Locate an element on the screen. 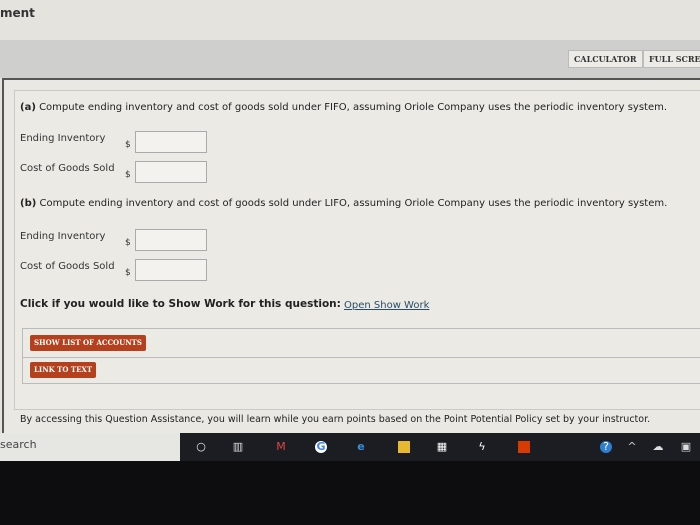 This screenshot has width=700, height=525. calculator-button: CALCULATOR is located at coordinates (605, 59).